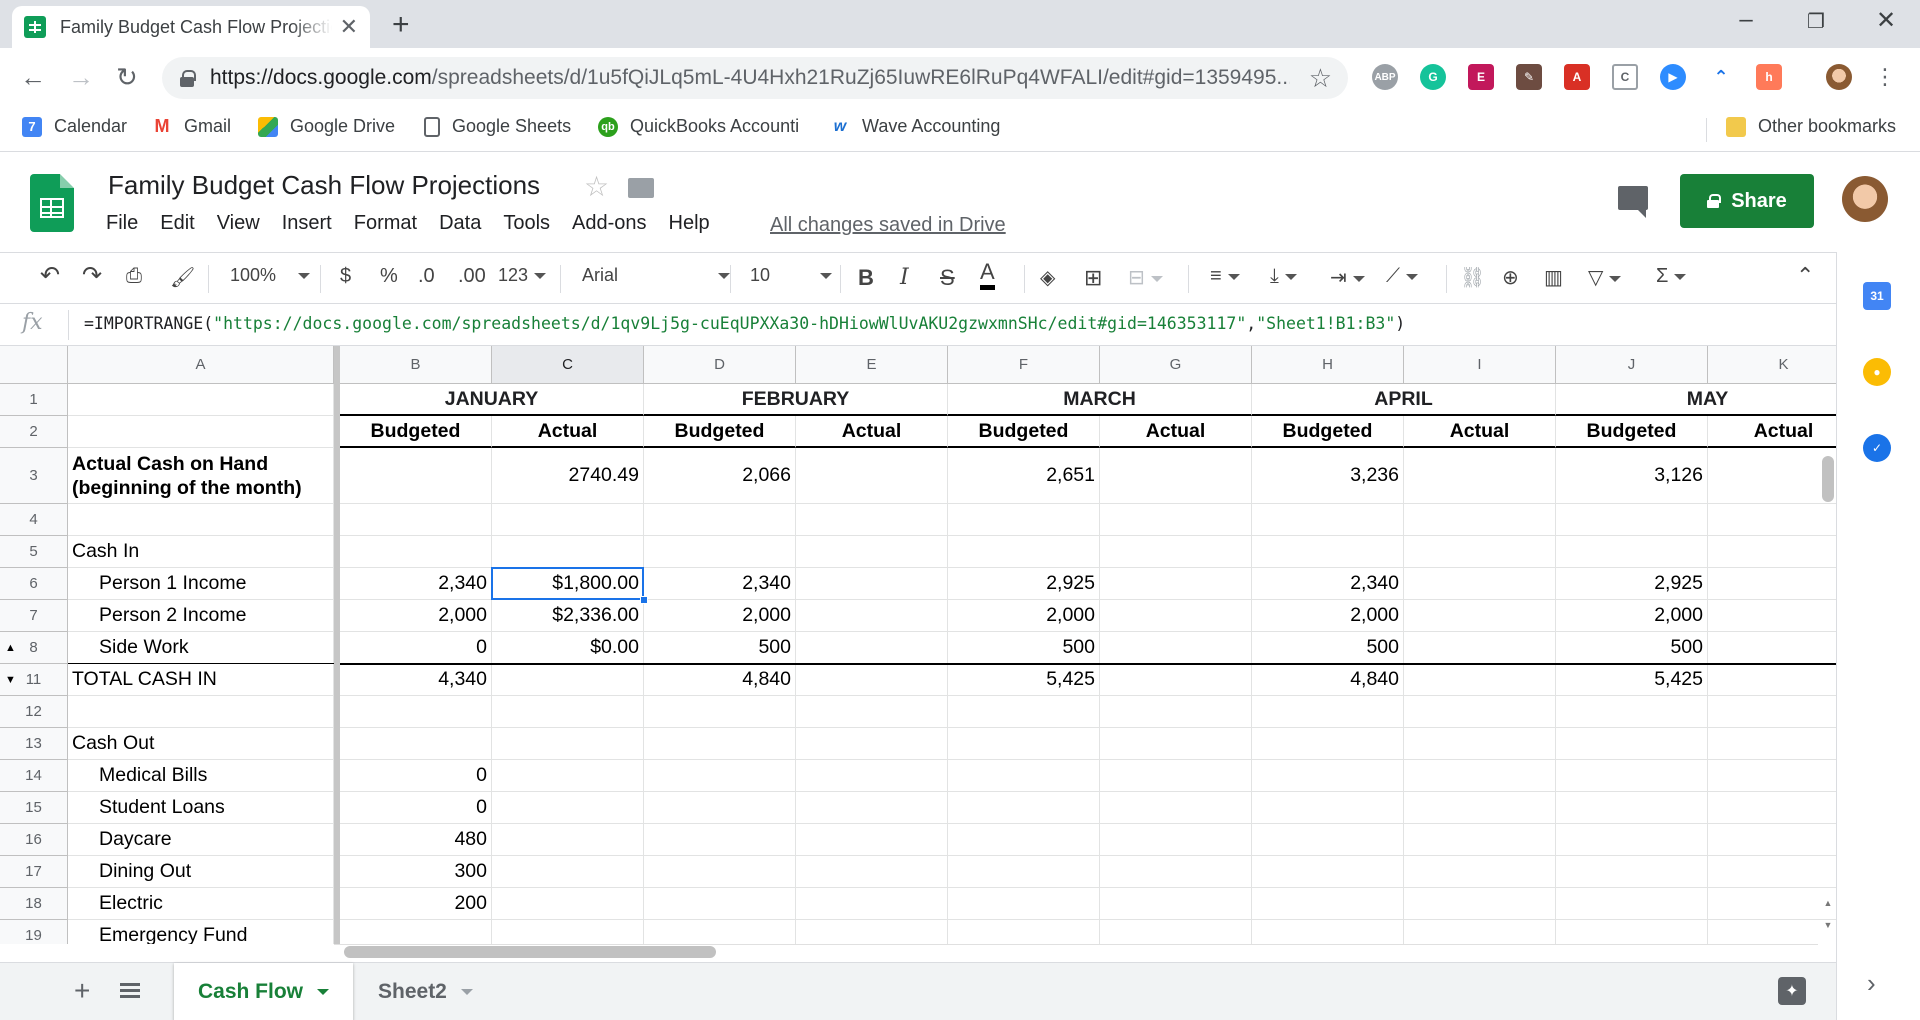  Describe the element at coordinates (1877, 296) in the screenshot. I see `calendar-icon: 31` at that location.